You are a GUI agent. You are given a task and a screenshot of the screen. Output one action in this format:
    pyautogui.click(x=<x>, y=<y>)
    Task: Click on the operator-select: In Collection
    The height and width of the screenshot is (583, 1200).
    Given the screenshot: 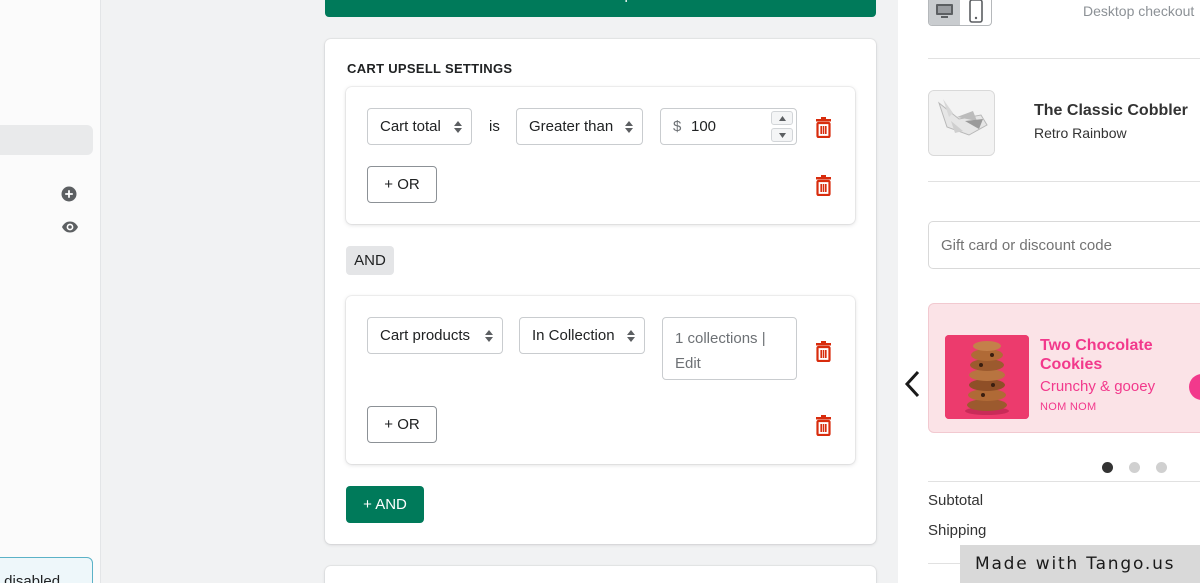 What is the action you would take?
    pyautogui.click(x=582, y=335)
    